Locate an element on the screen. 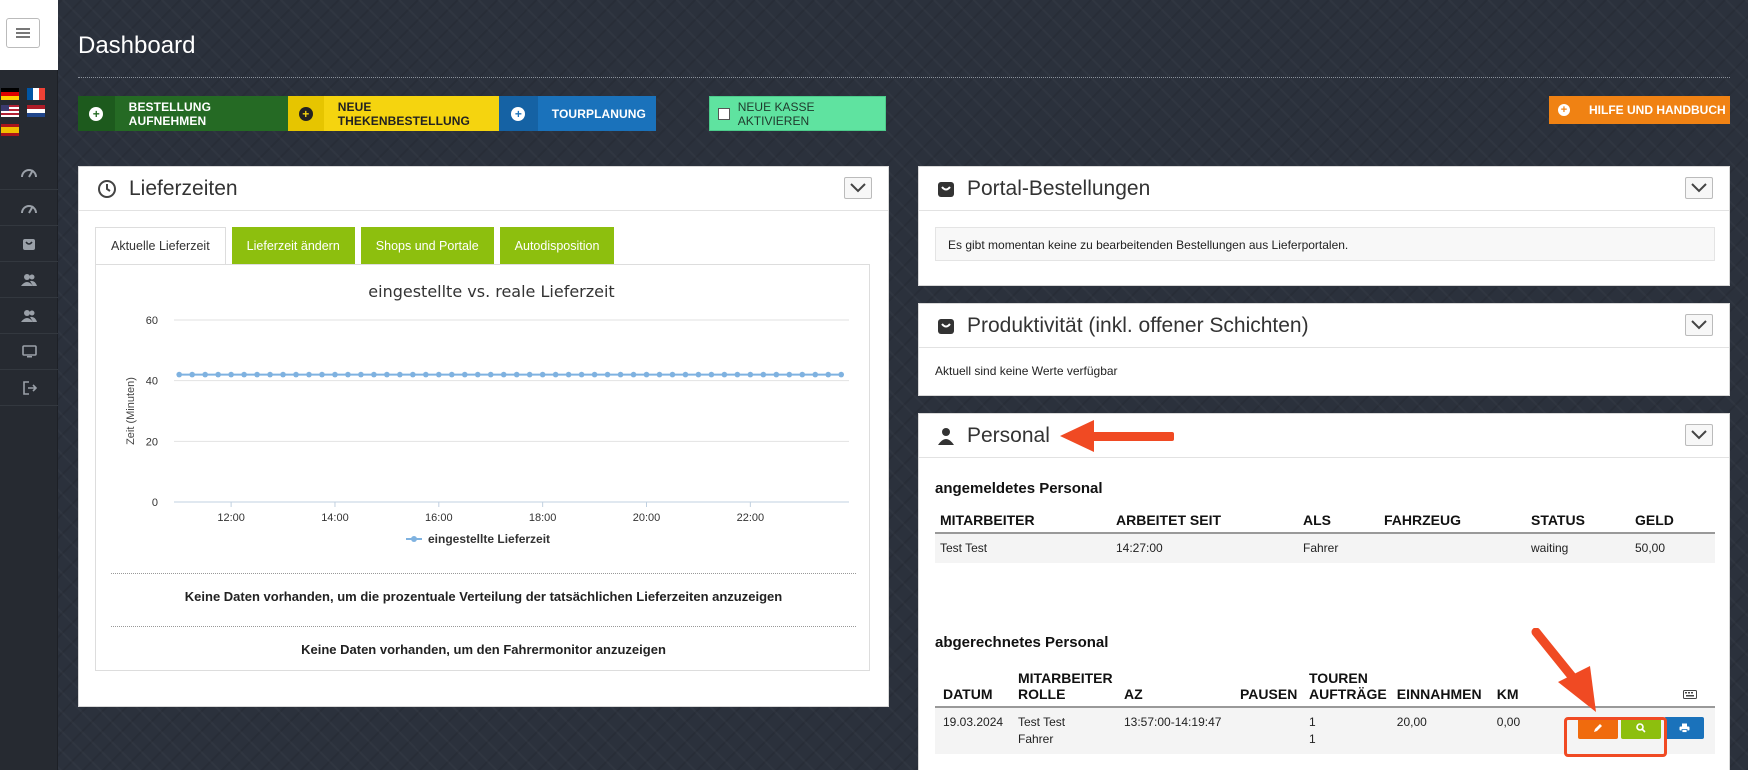 The image size is (1748, 770). col-mitarbeiter: MITARBEITER is located at coordinates (1023, 521).